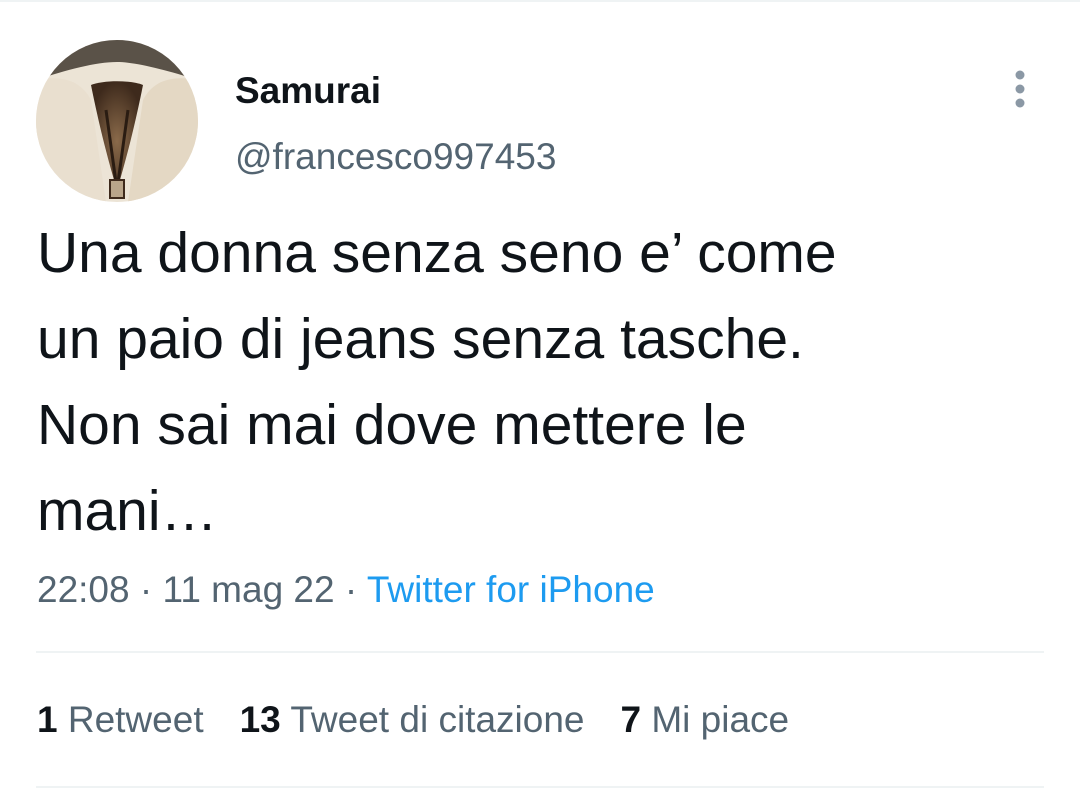 Image resolution: width=1080 pixels, height=791 pixels. Describe the element at coordinates (83, 589) in the screenshot. I see `tweet-time: 22:08` at that location.